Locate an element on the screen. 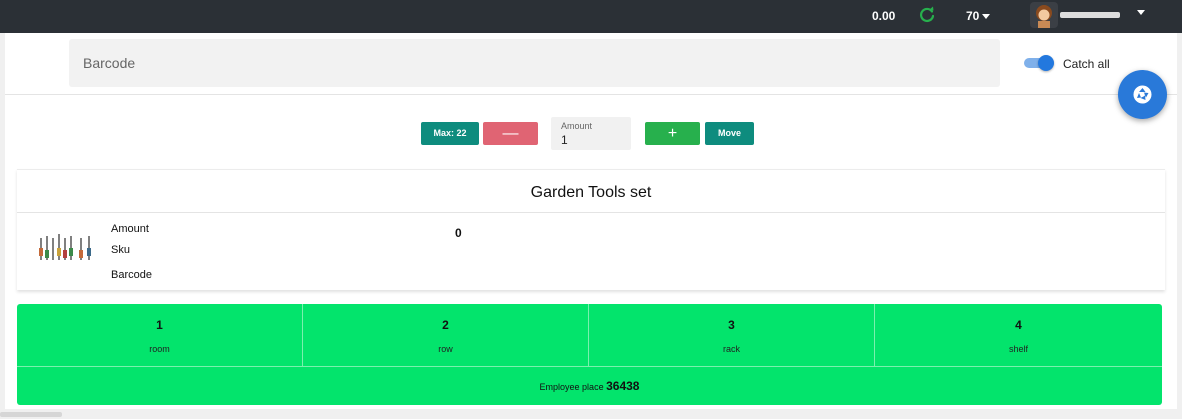  product-title: Garden Tools set is located at coordinates (591, 192).